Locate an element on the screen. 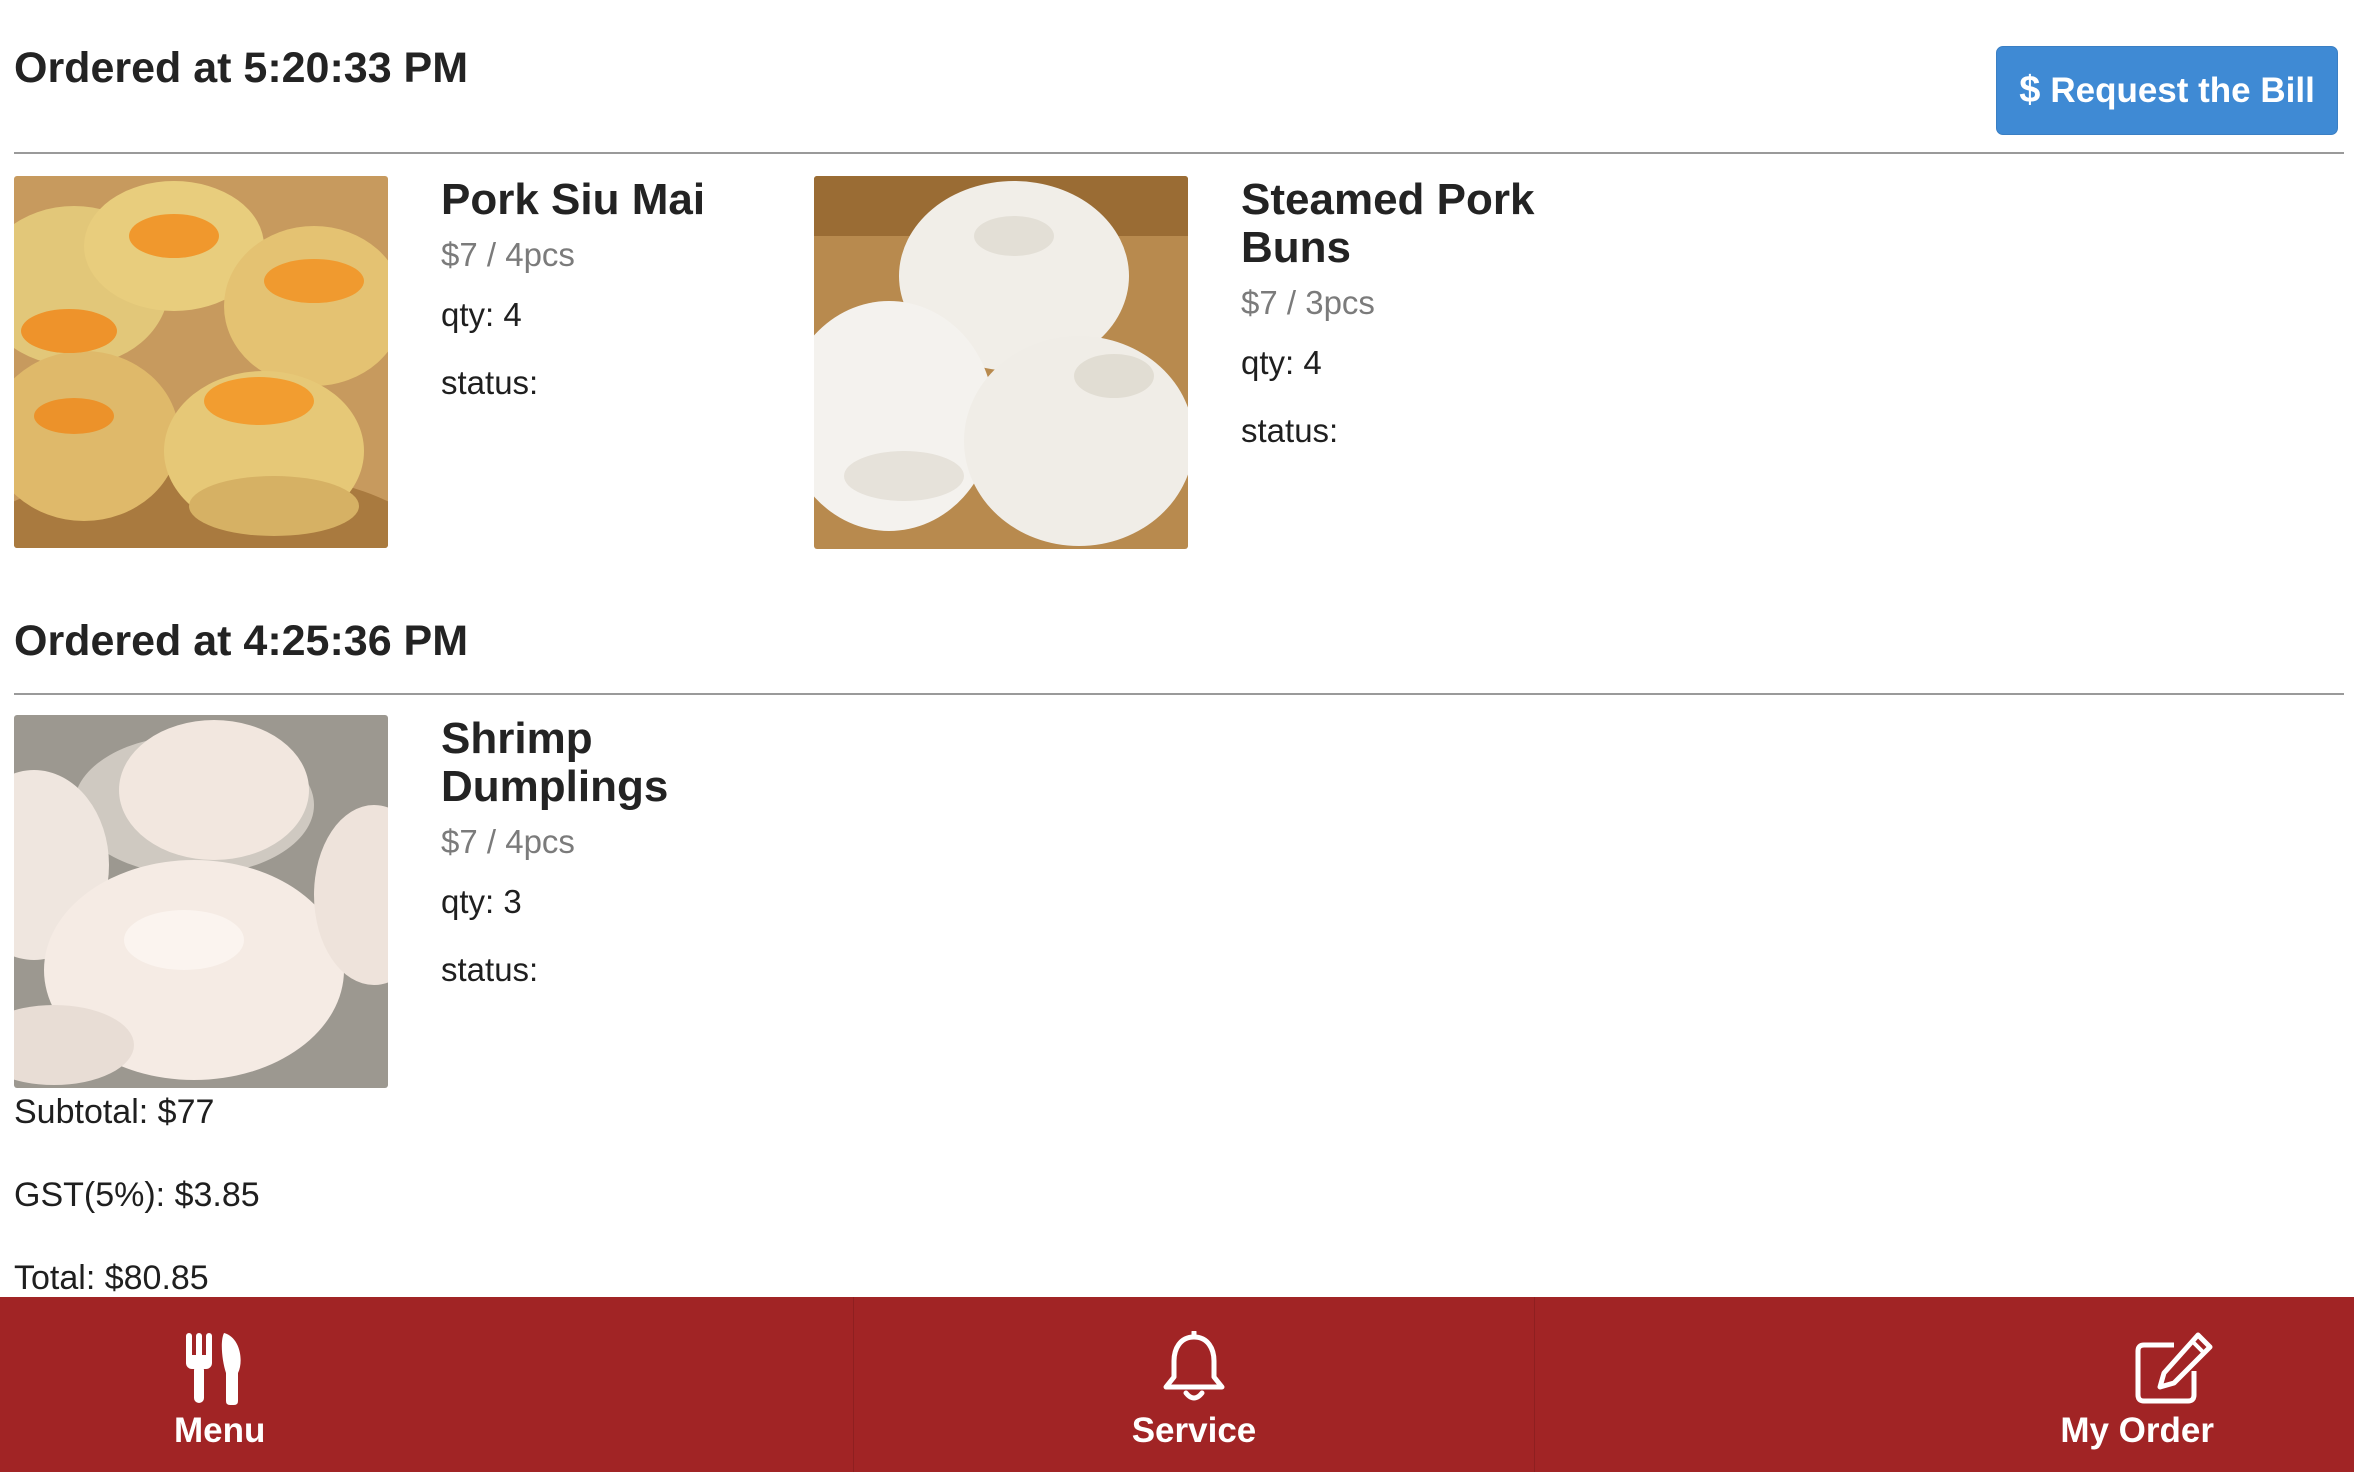 The image size is (2354, 1472). nav-label: My Order is located at coordinates (2137, 1430).